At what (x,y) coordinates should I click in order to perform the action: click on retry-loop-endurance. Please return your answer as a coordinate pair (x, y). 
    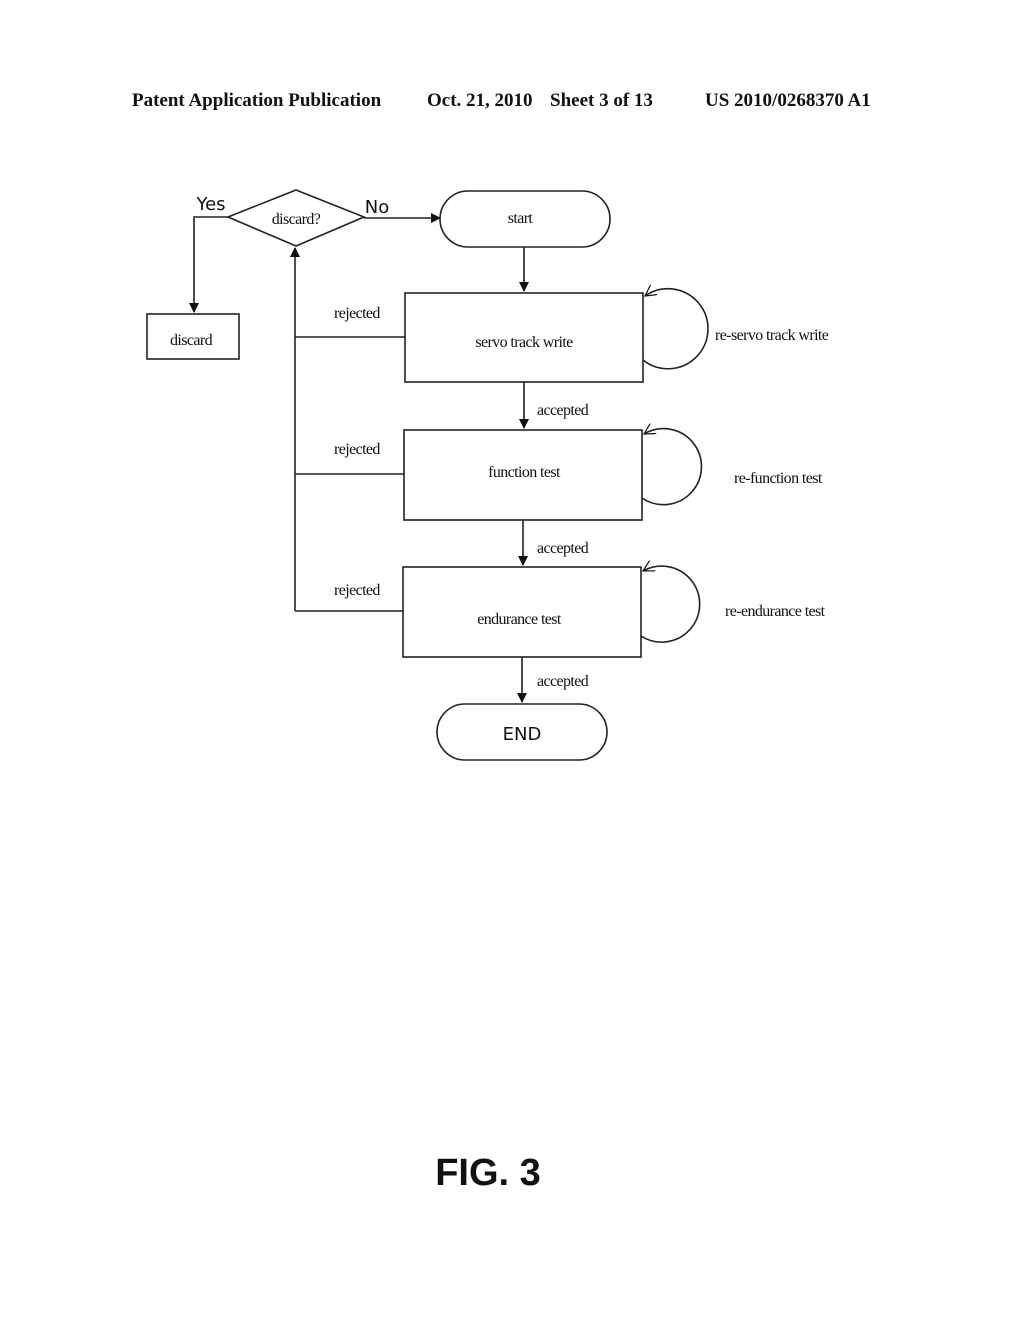
    Looking at the image, I should click on (670, 604).